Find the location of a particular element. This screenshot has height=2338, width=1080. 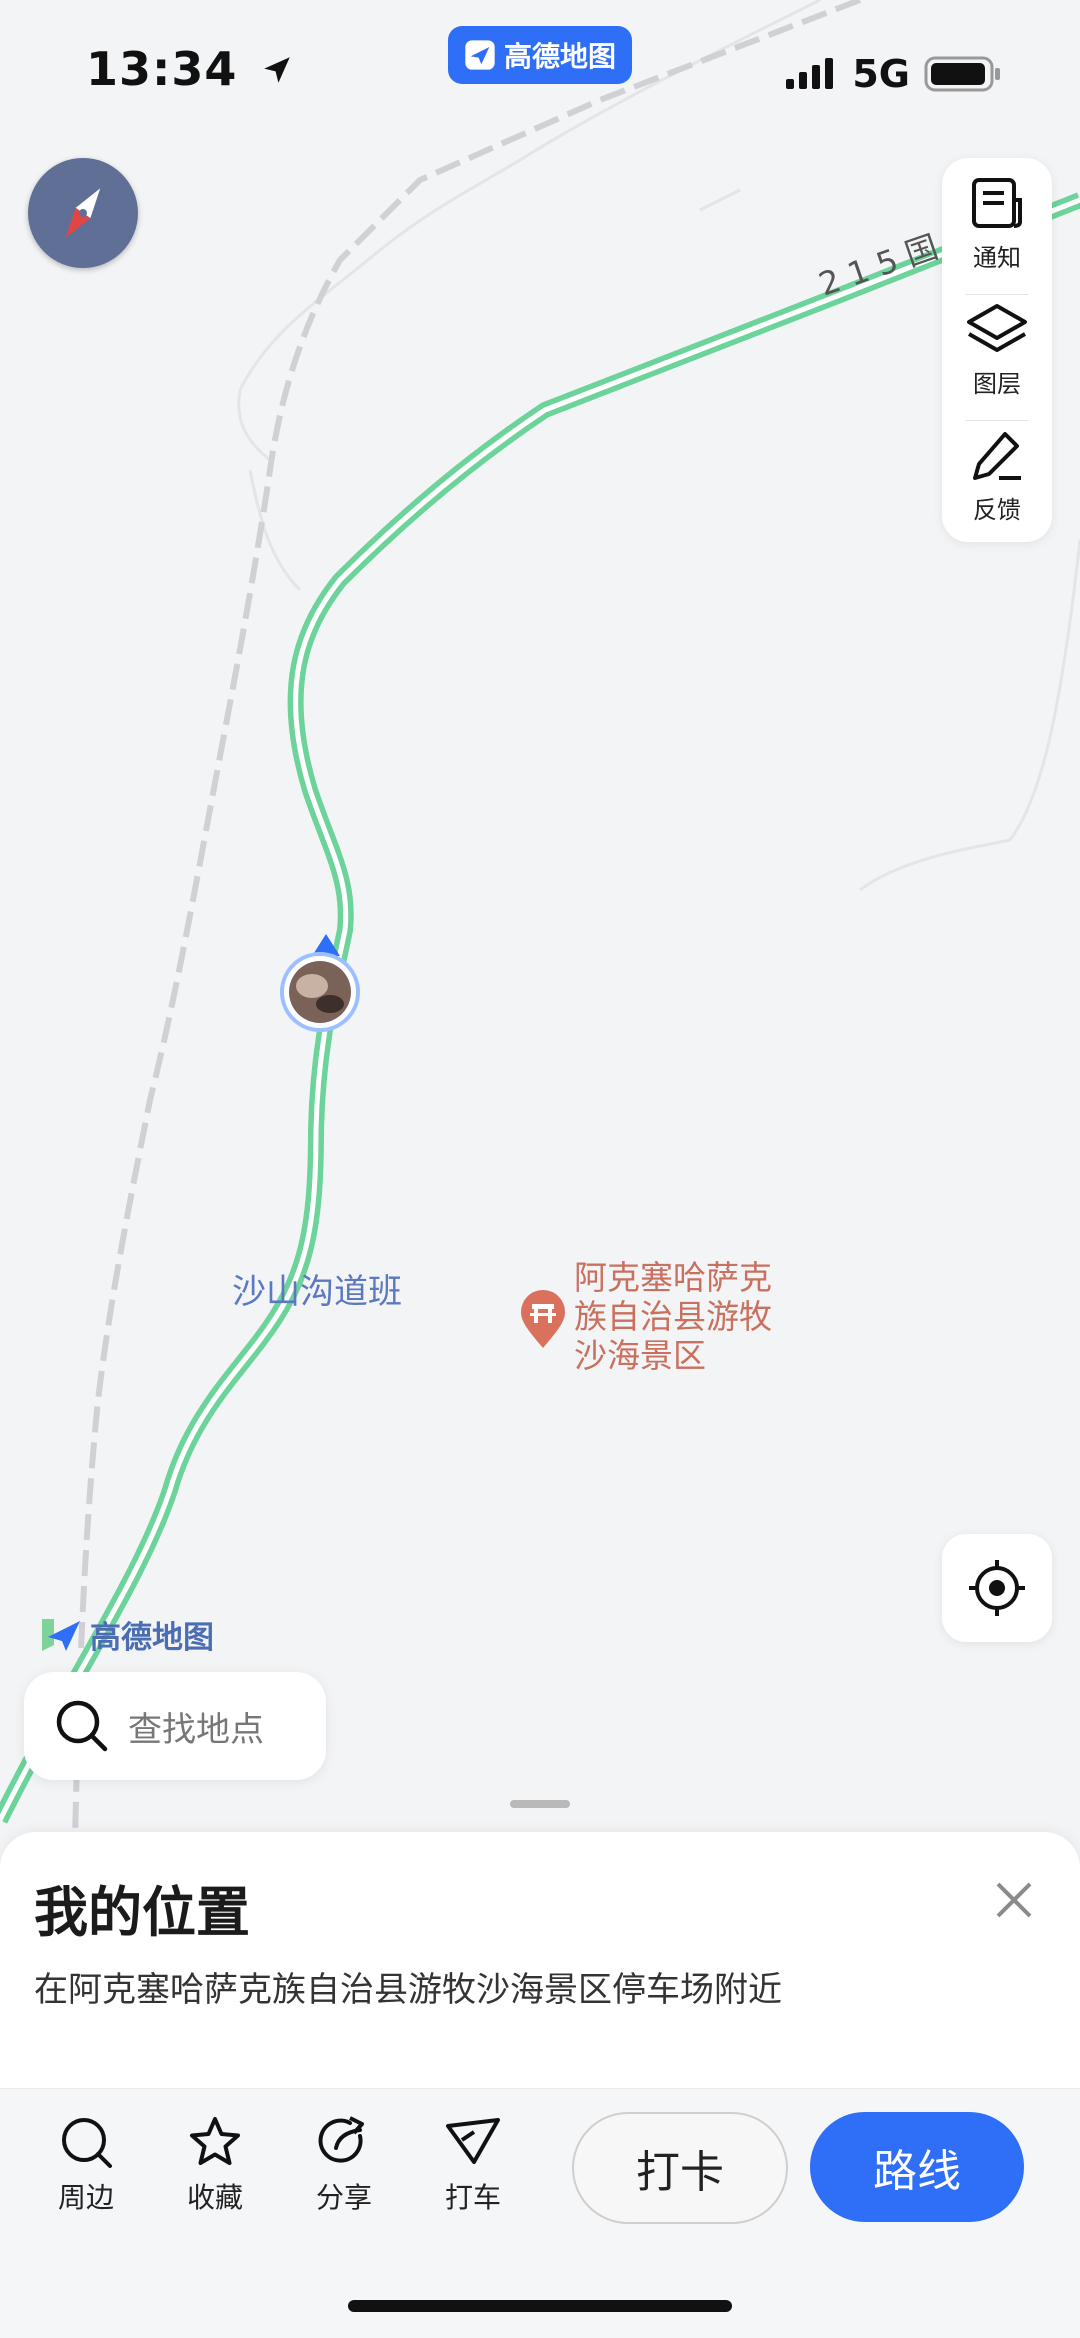

place-label: 沙山沟道班 is located at coordinates (317, 1288).